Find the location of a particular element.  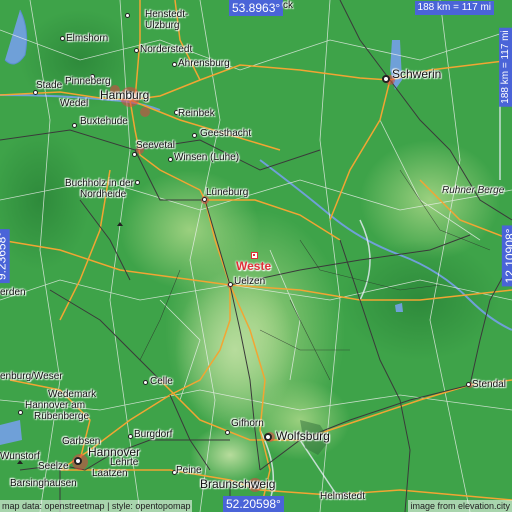

place-label-braunschweig: Braunschweig is located at coordinates (238, 484).